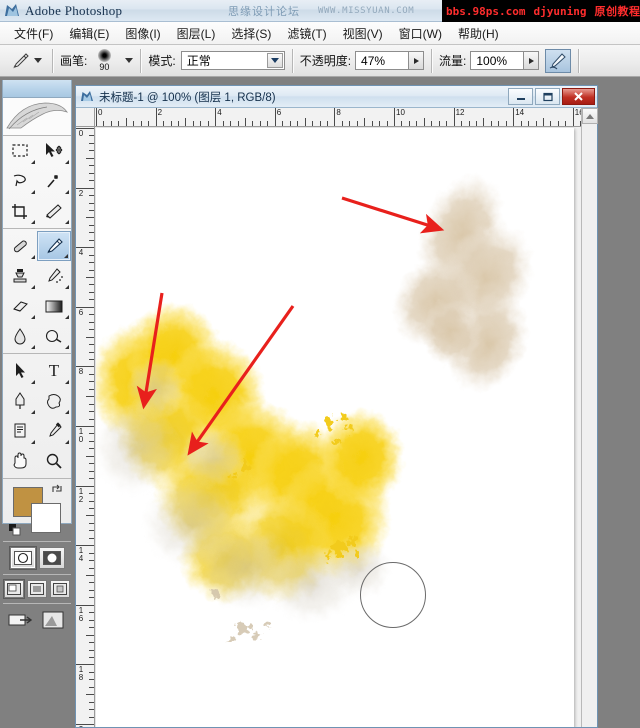 This screenshot has height=728, width=640. Describe the element at coordinates (54, 371) in the screenshot. I see `tool-type: T` at that location.